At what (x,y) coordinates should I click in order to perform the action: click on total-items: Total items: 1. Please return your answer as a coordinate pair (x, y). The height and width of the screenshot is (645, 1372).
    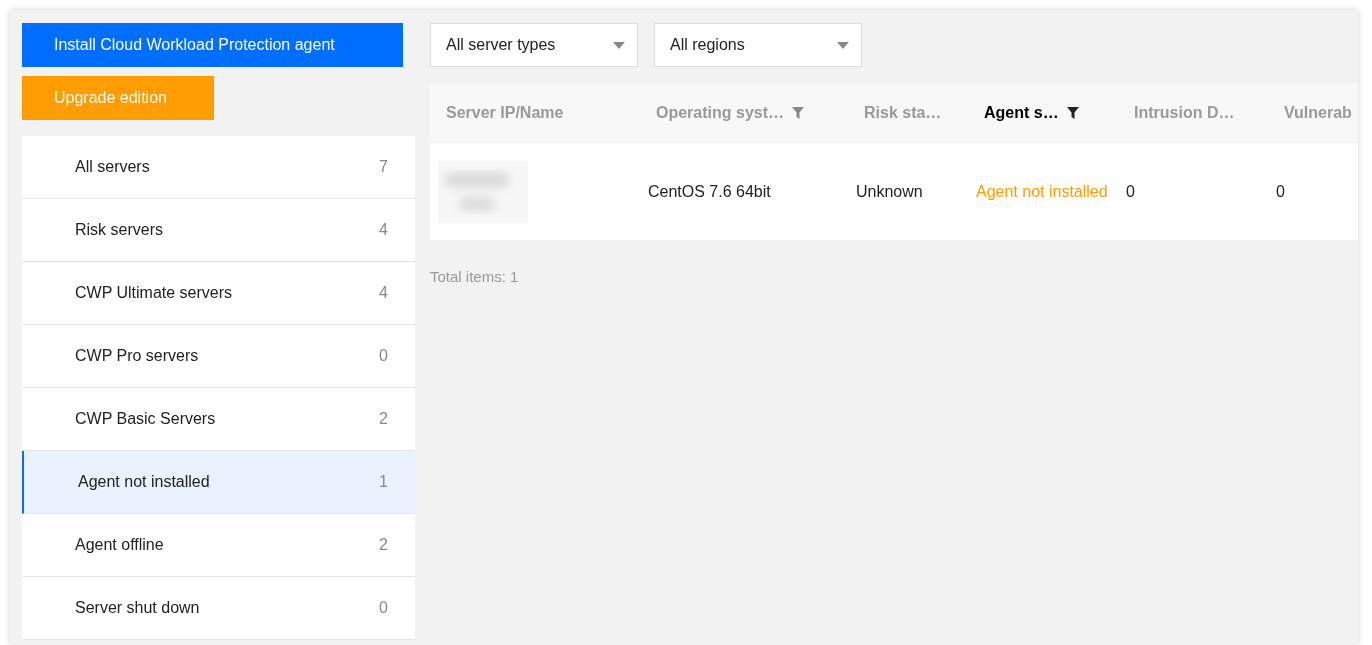
    Looking at the image, I should click on (474, 276).